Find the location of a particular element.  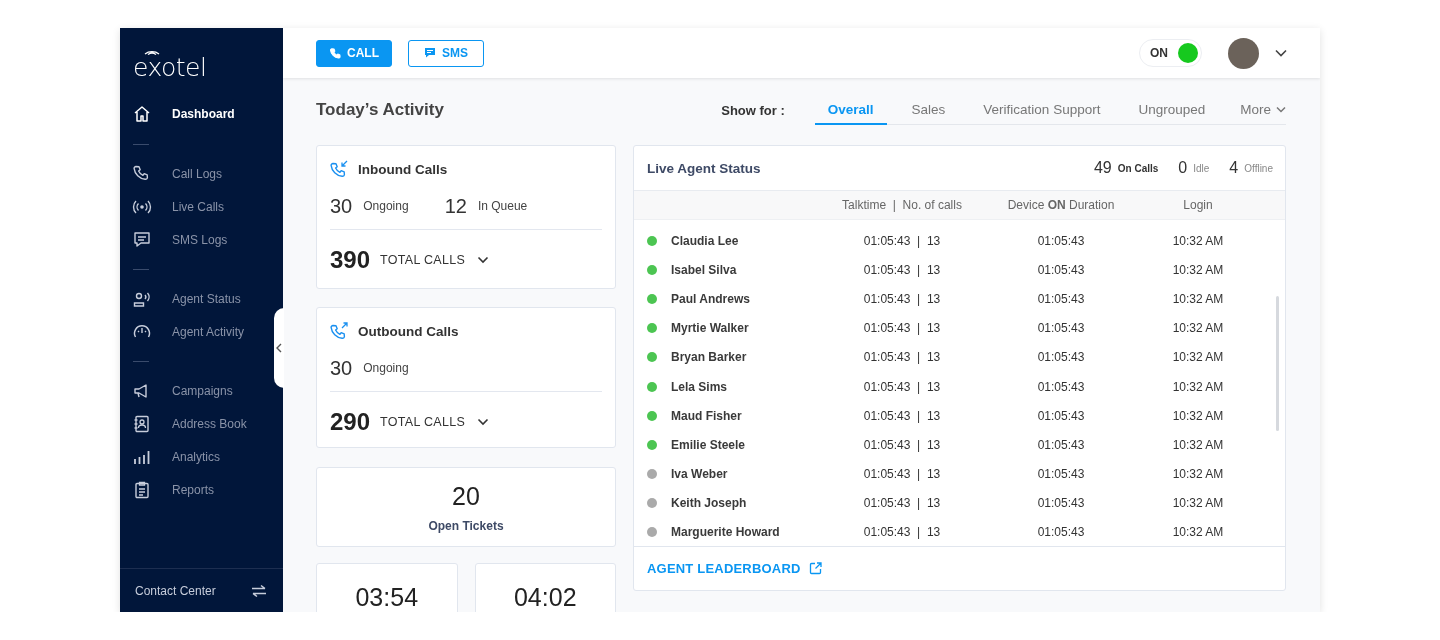

panel-title: Live Agent Status is located at coordinates (704, 168).